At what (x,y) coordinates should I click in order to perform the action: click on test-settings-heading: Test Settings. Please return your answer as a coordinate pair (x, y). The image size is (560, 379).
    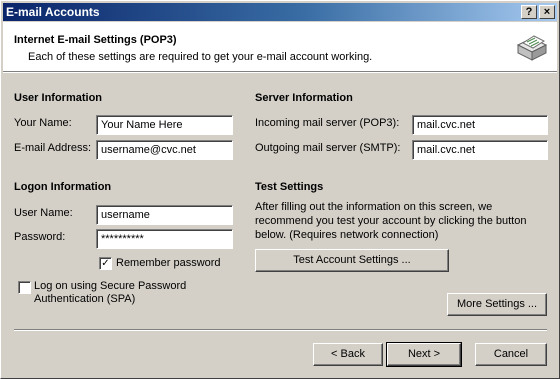
    Looking at the image, I should click on (289, 187).